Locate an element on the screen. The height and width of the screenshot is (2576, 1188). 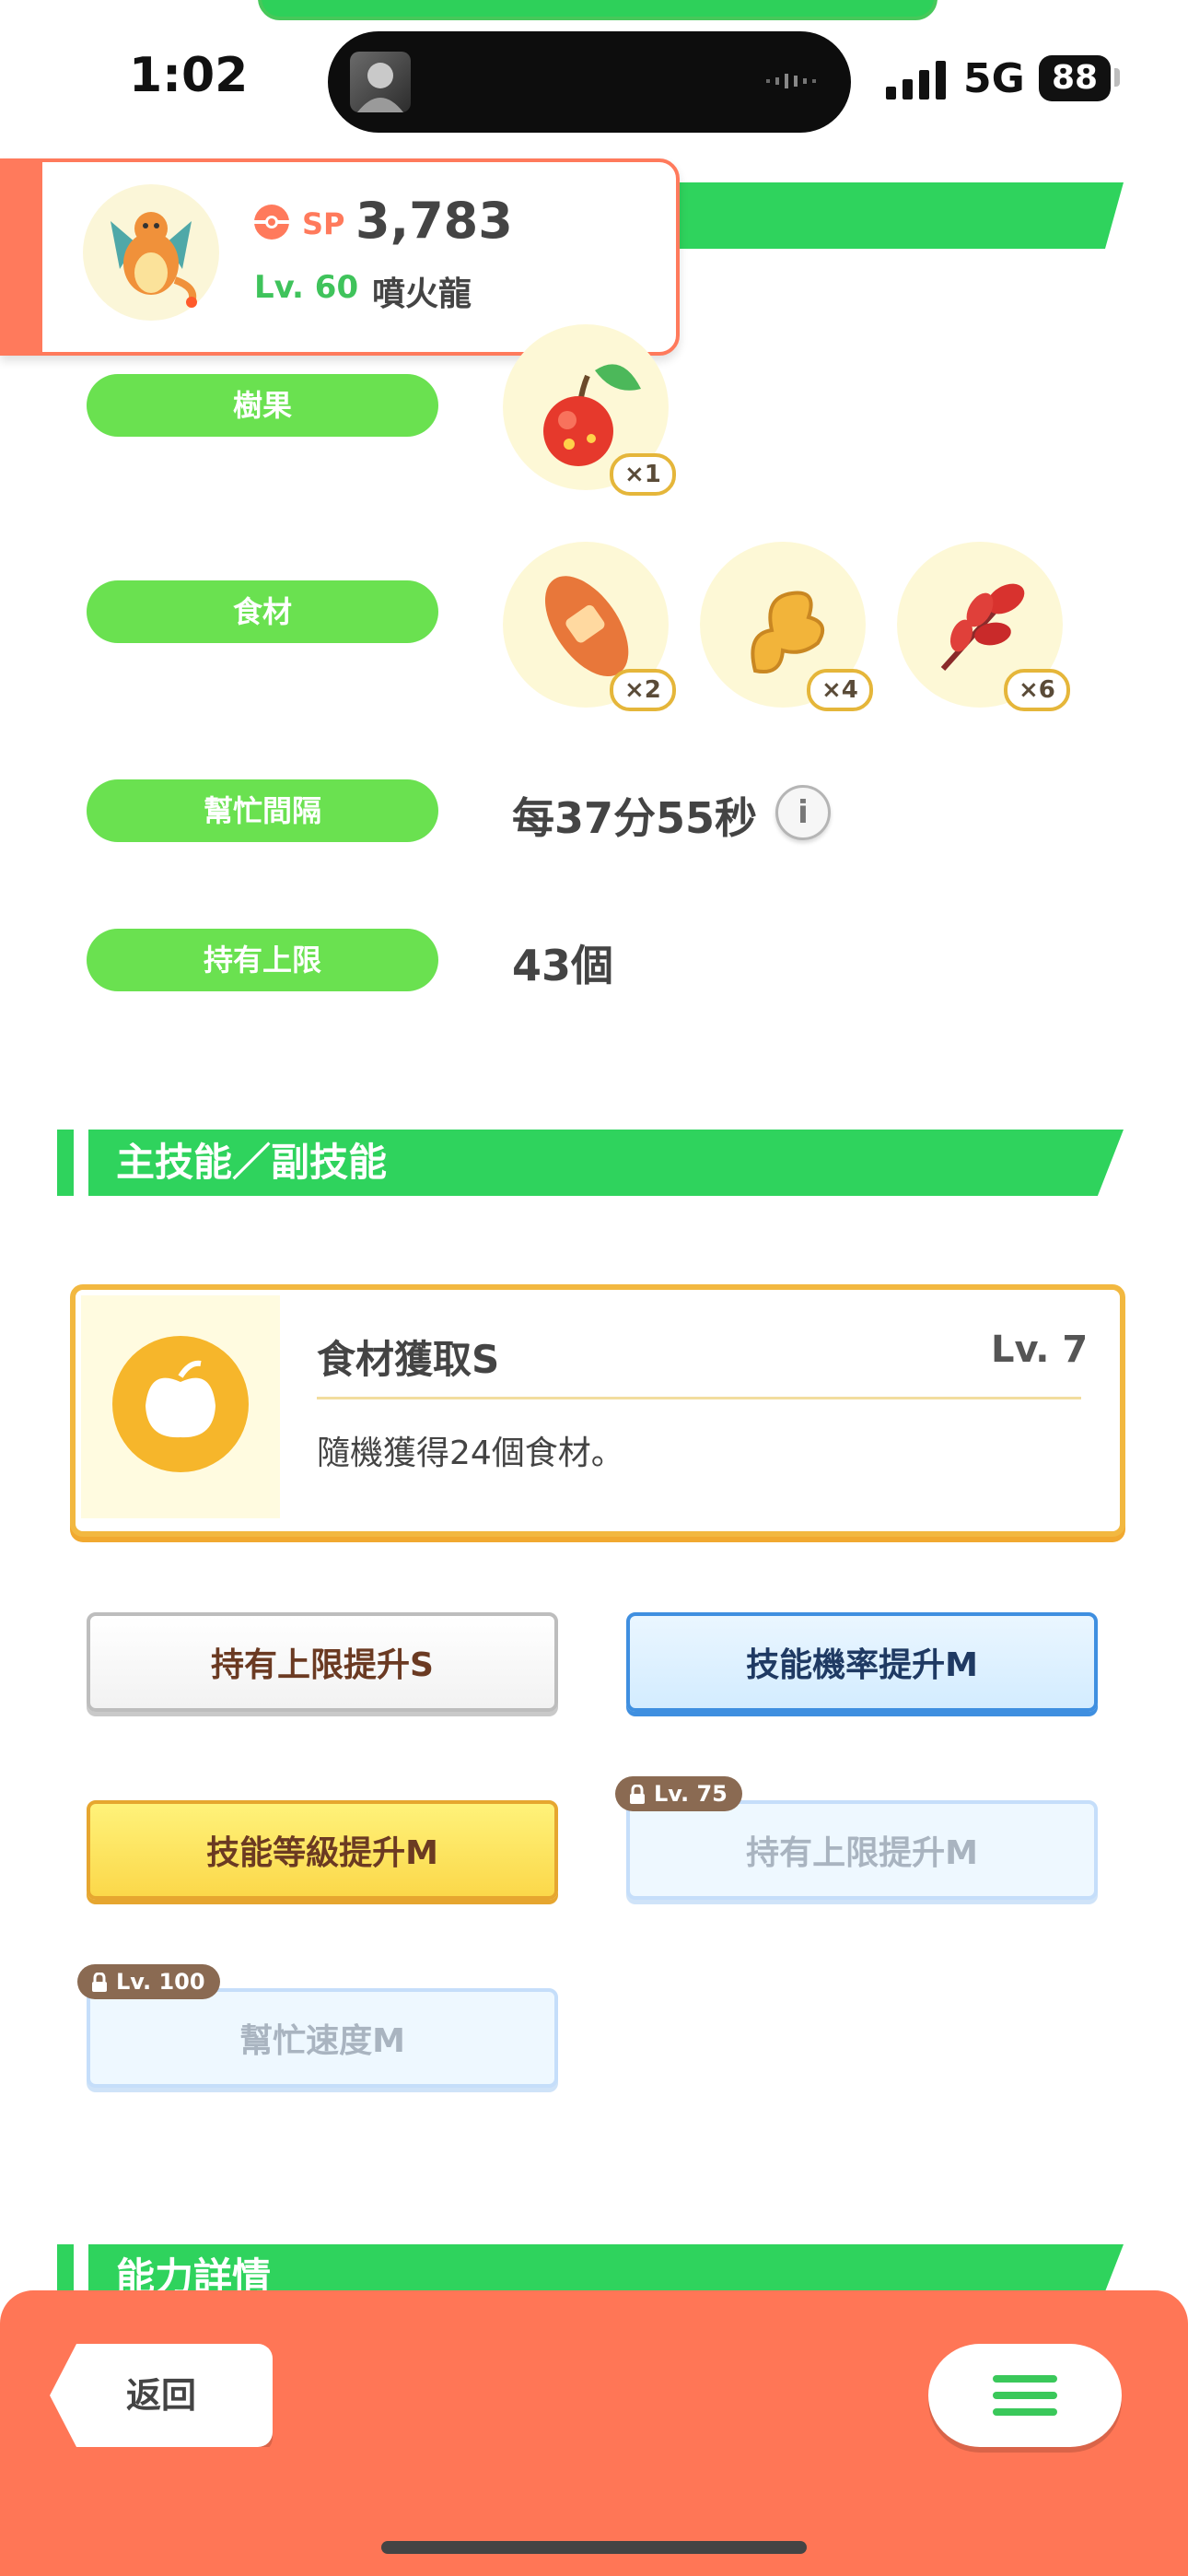
info-icon: i is located at coordinates (803, 812).